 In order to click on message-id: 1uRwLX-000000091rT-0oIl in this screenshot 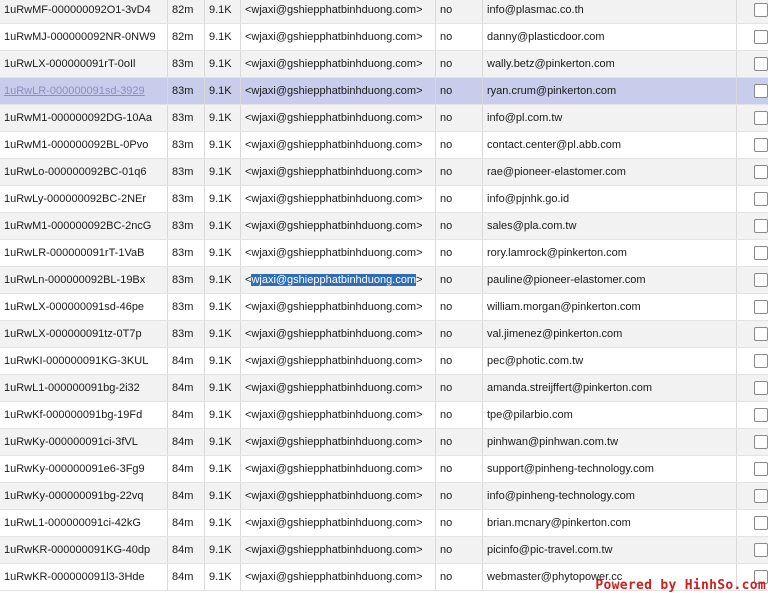, I will do `click(84, 64)`.